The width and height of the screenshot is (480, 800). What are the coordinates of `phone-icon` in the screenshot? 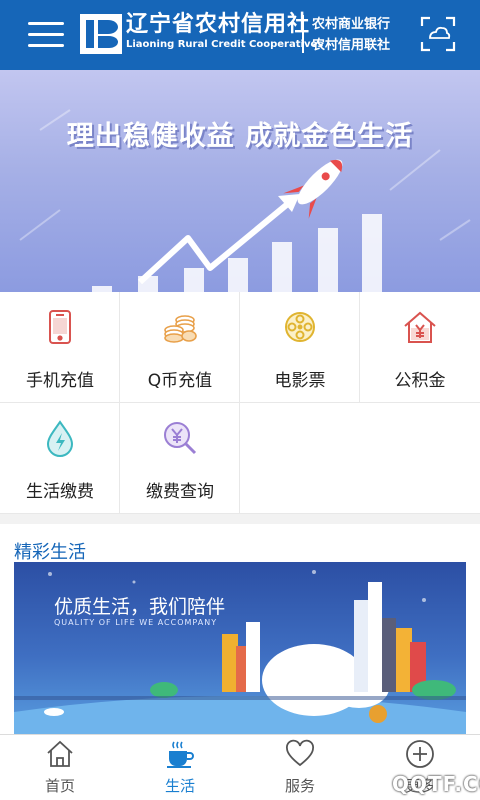 It's located at (60, 327).